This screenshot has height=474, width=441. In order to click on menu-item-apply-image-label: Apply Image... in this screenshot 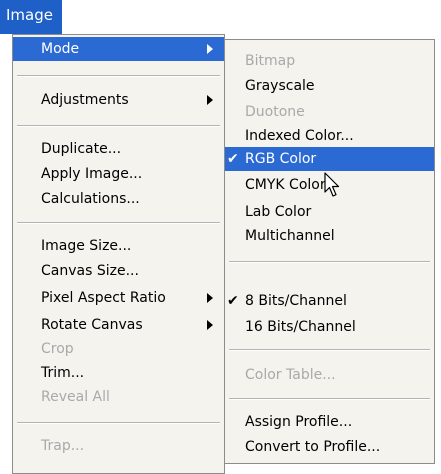, I will do `click(92, 174)`.